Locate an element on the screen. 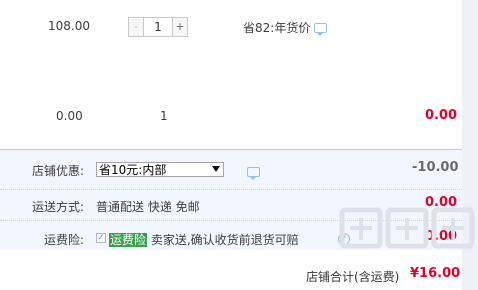 This screenshot has width=478, height=290. insurance-text: 运费险 卖家送,确认收货前退货可赔 is located at coordinates (204, 239).